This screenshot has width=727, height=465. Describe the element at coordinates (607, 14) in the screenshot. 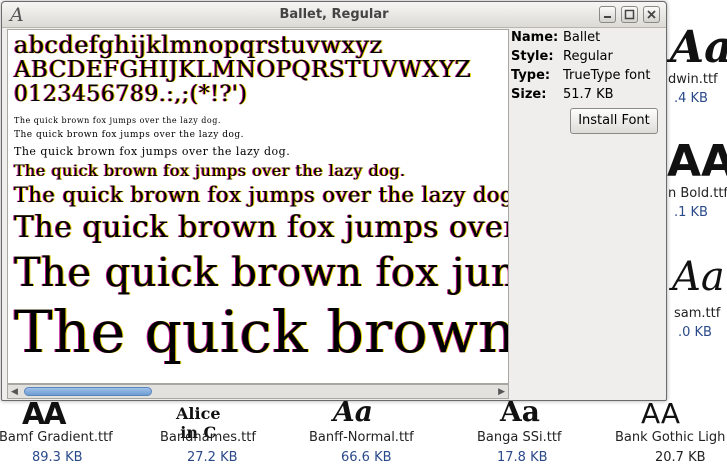

I see `minimize-button` at that location.